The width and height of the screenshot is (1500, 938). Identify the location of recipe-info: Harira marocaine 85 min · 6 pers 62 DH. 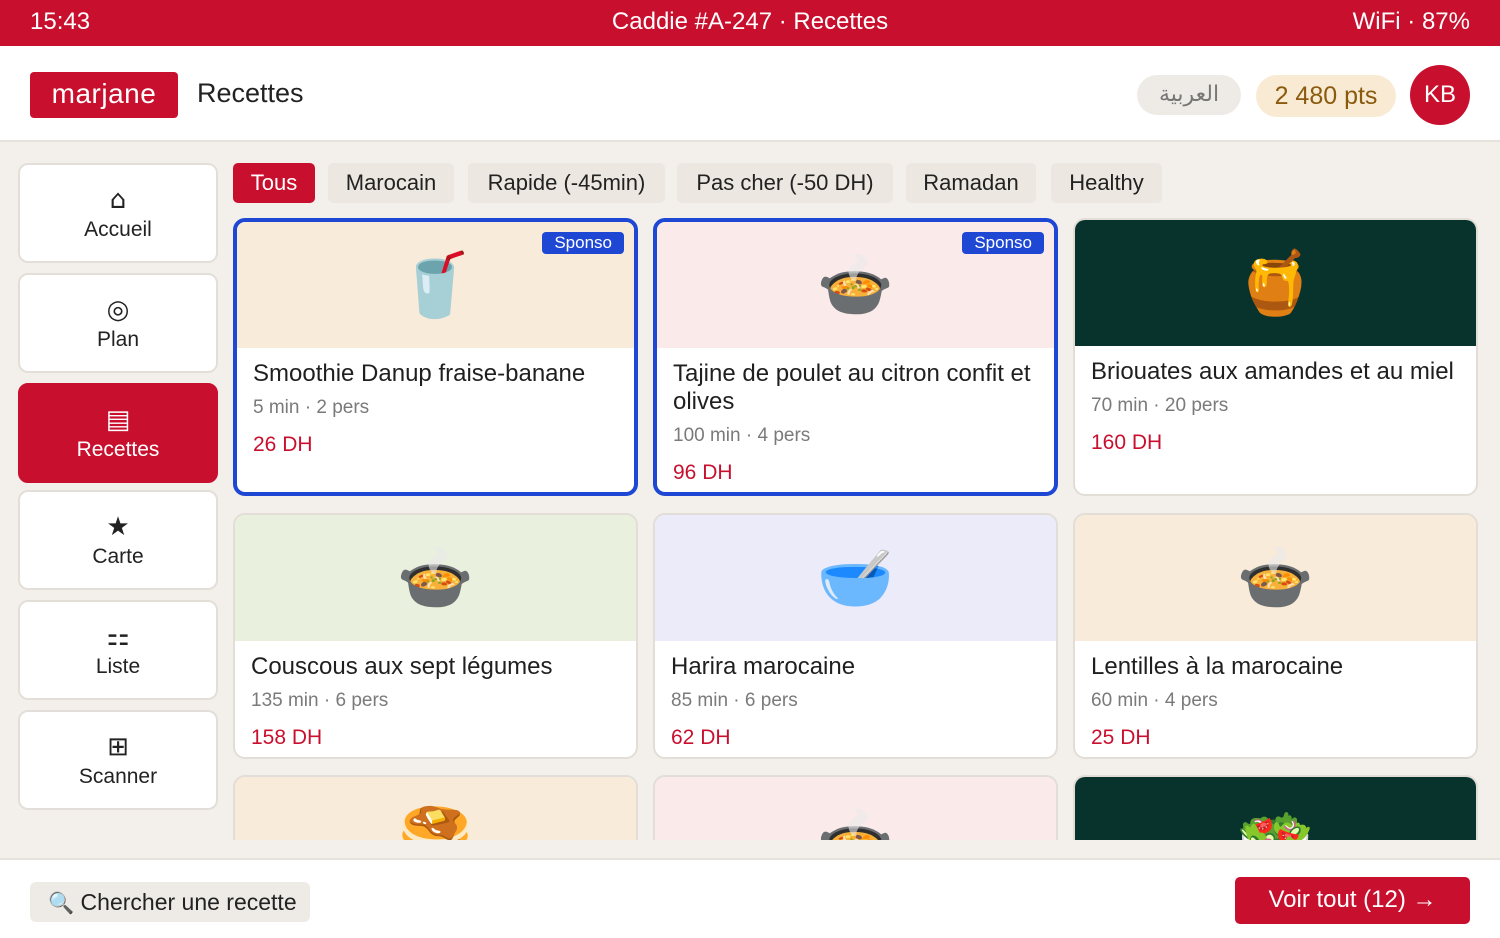
(856, 702).